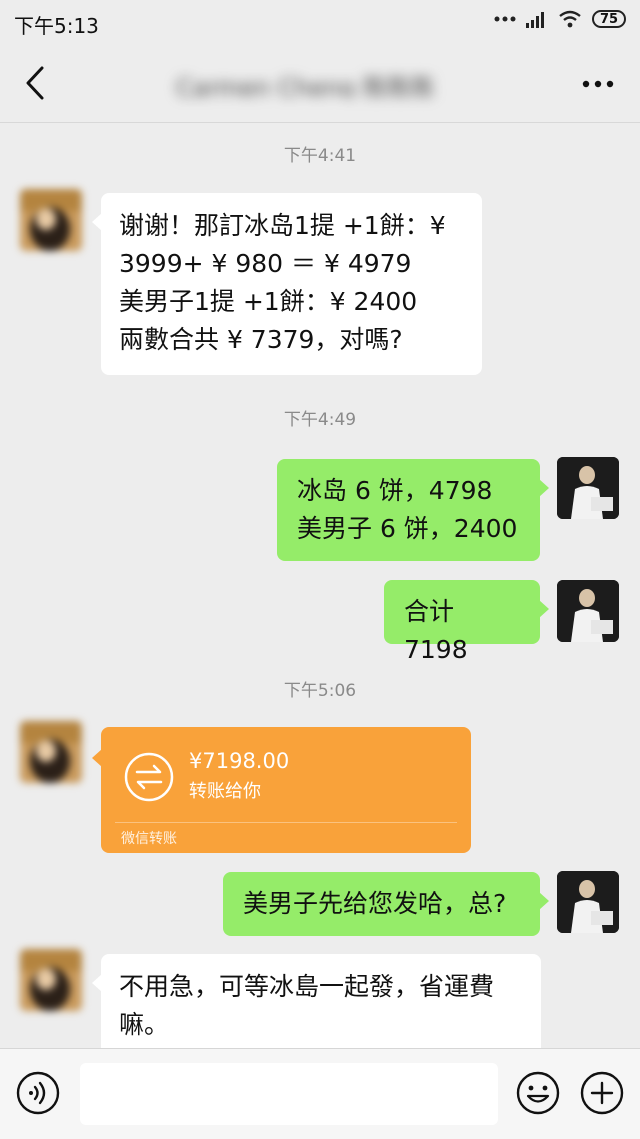 This screenshot has width=640, height=1139. I want to click on message-bubble: 美男子先给您发哈，总?, so click(386, 904).